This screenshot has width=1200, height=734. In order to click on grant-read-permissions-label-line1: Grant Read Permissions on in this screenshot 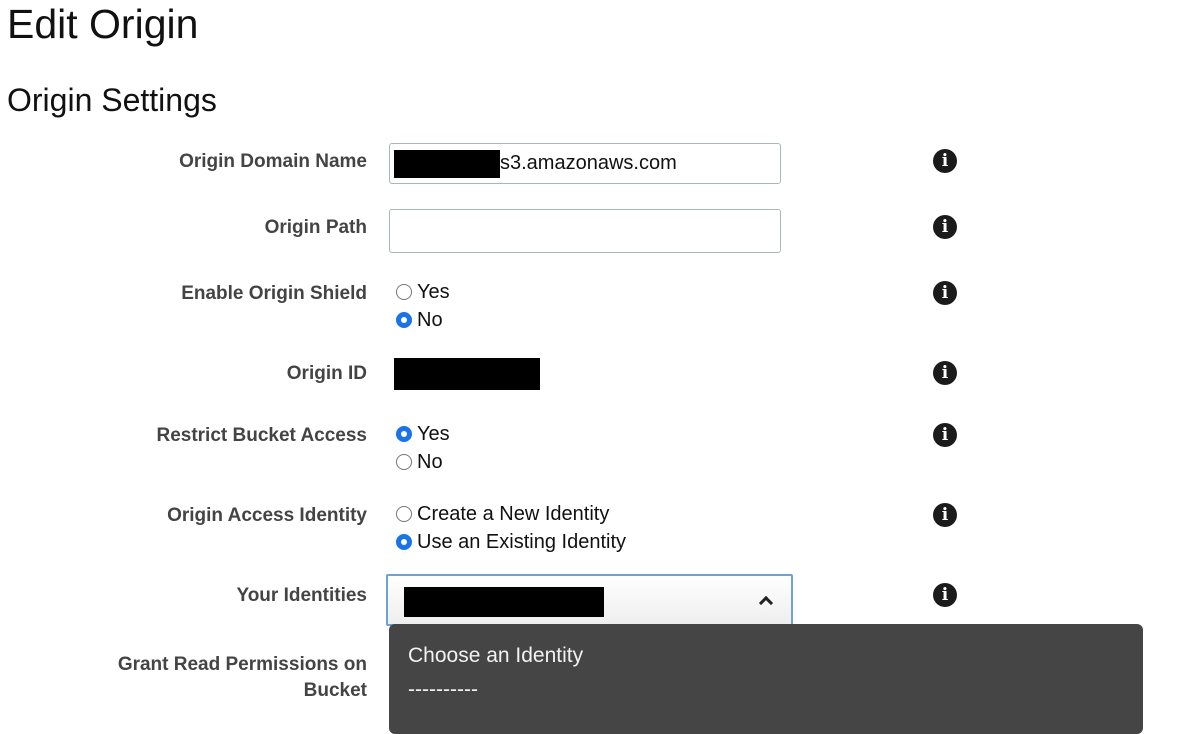, I will do `click(242, 664)`.